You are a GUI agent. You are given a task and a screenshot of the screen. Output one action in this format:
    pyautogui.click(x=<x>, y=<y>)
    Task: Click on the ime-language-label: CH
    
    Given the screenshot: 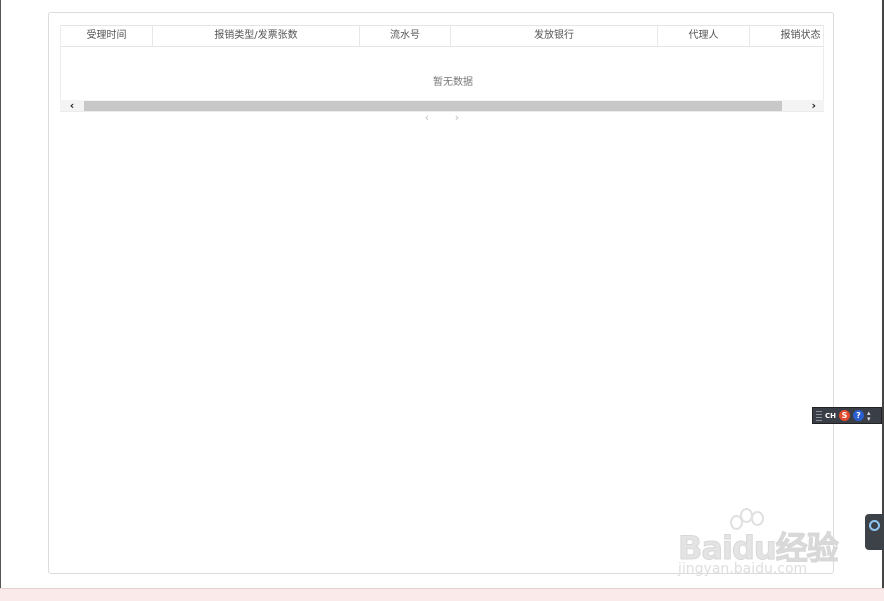 What is the action you would take?
    pyautogui.click(x=830, y=416)
    